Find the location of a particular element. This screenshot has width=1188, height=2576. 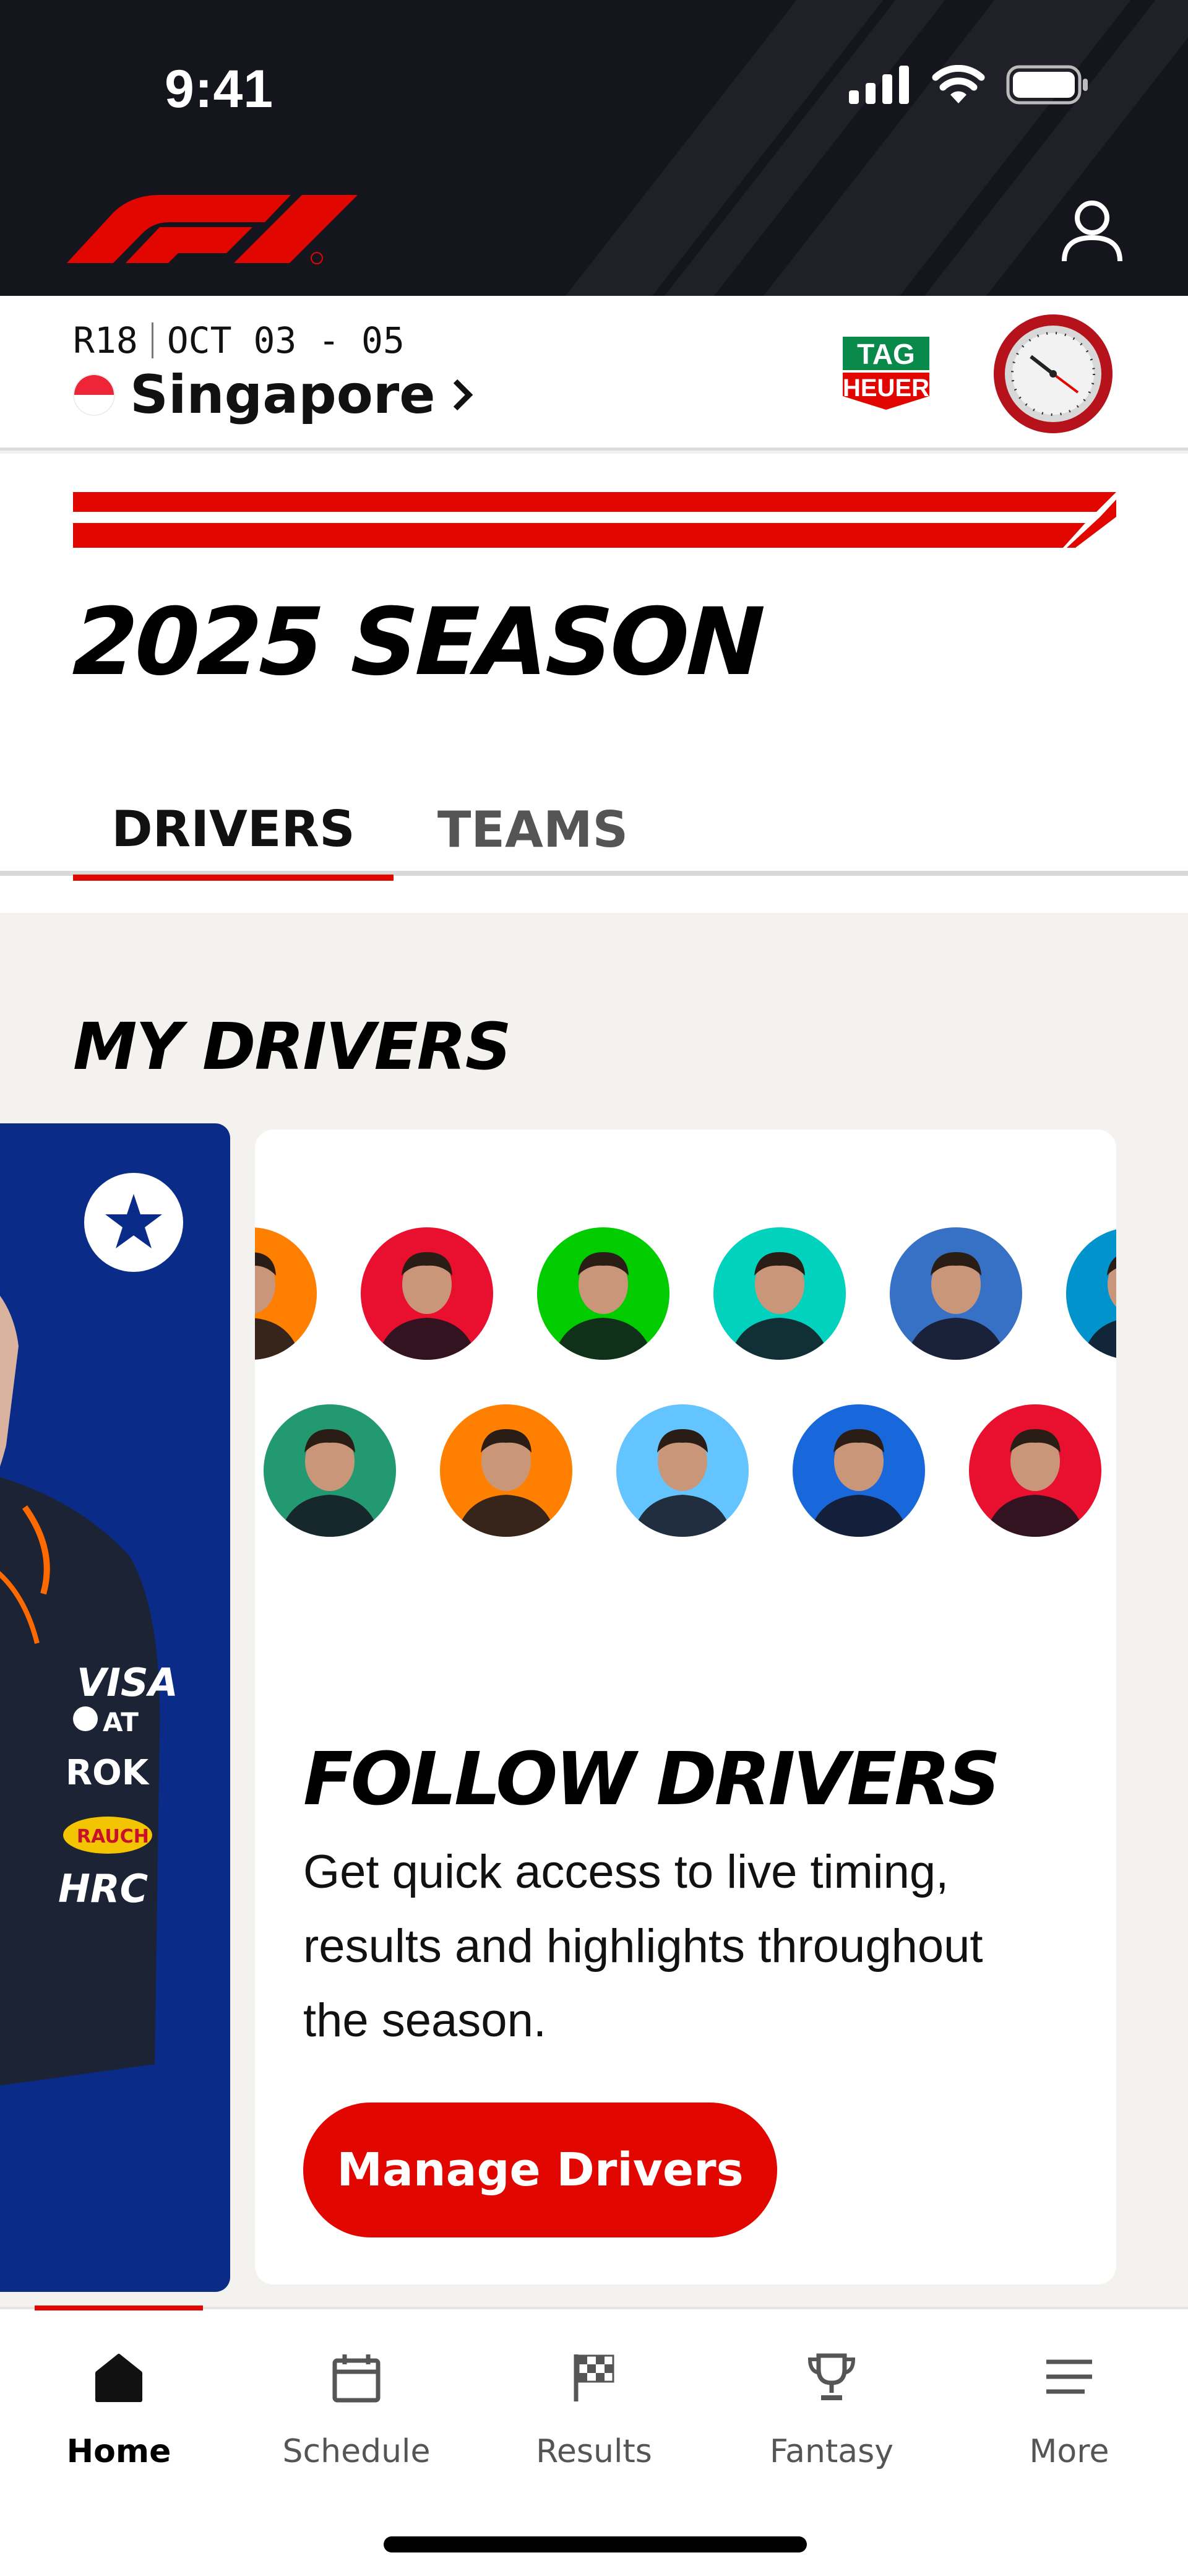

nav-label: Home is located at coordinates (118, 2451).